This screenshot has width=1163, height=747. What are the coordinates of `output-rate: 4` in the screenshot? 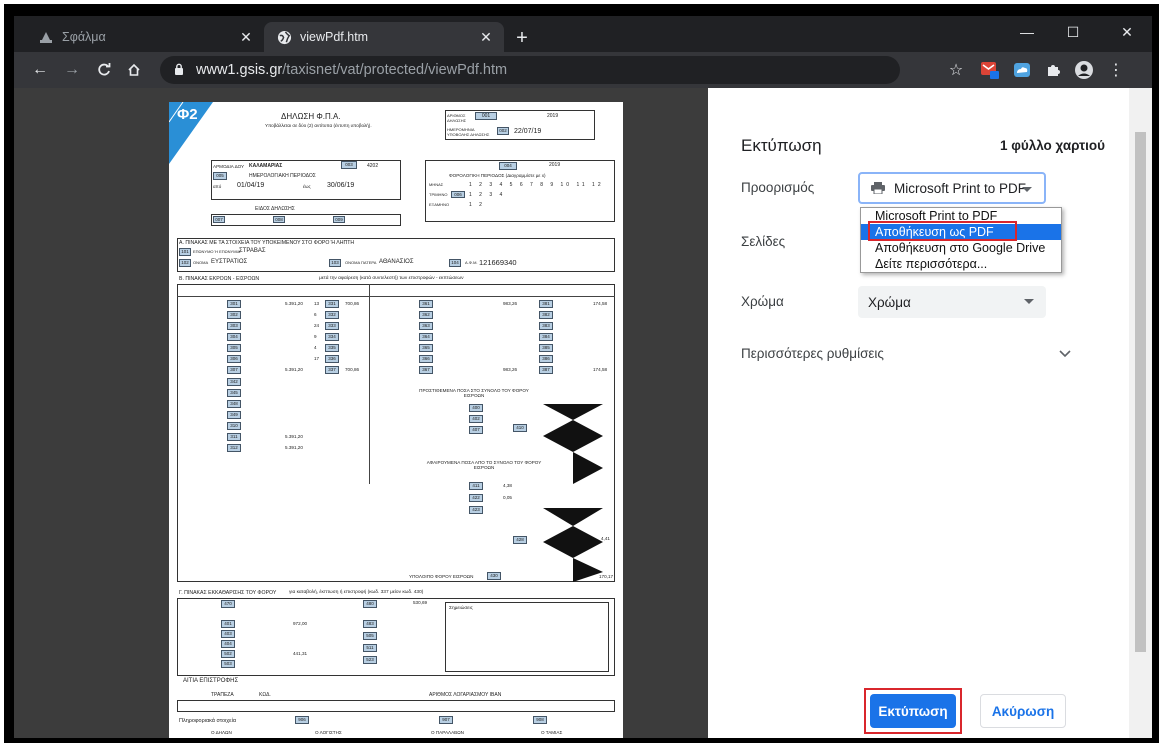 It's located at (315, 347).